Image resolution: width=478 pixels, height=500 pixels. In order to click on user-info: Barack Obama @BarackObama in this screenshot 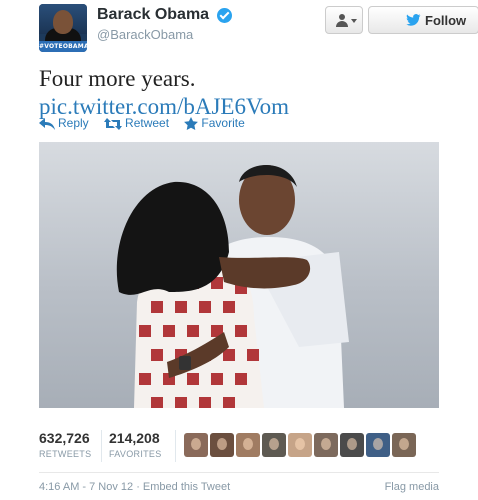, I will do `click(164, 24)`.